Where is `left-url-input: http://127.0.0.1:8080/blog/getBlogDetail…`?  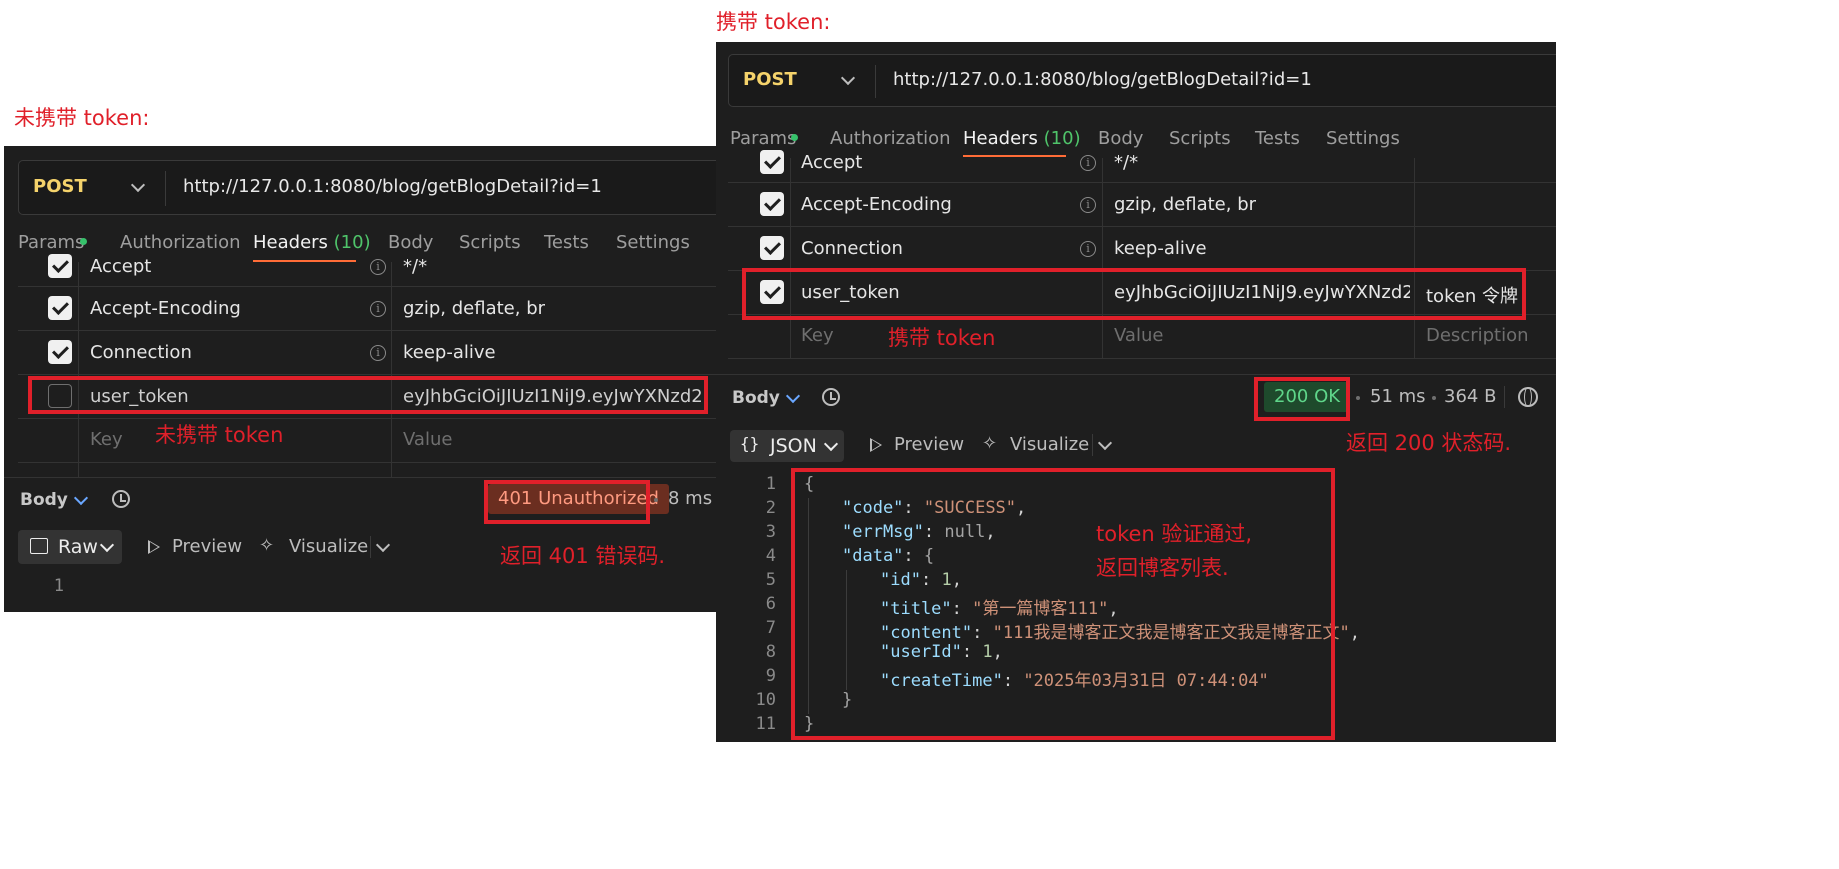 left-url-input: http://127.0.0.1:8080/blog/getBlogDetail… is located at coordinates (392, 186).